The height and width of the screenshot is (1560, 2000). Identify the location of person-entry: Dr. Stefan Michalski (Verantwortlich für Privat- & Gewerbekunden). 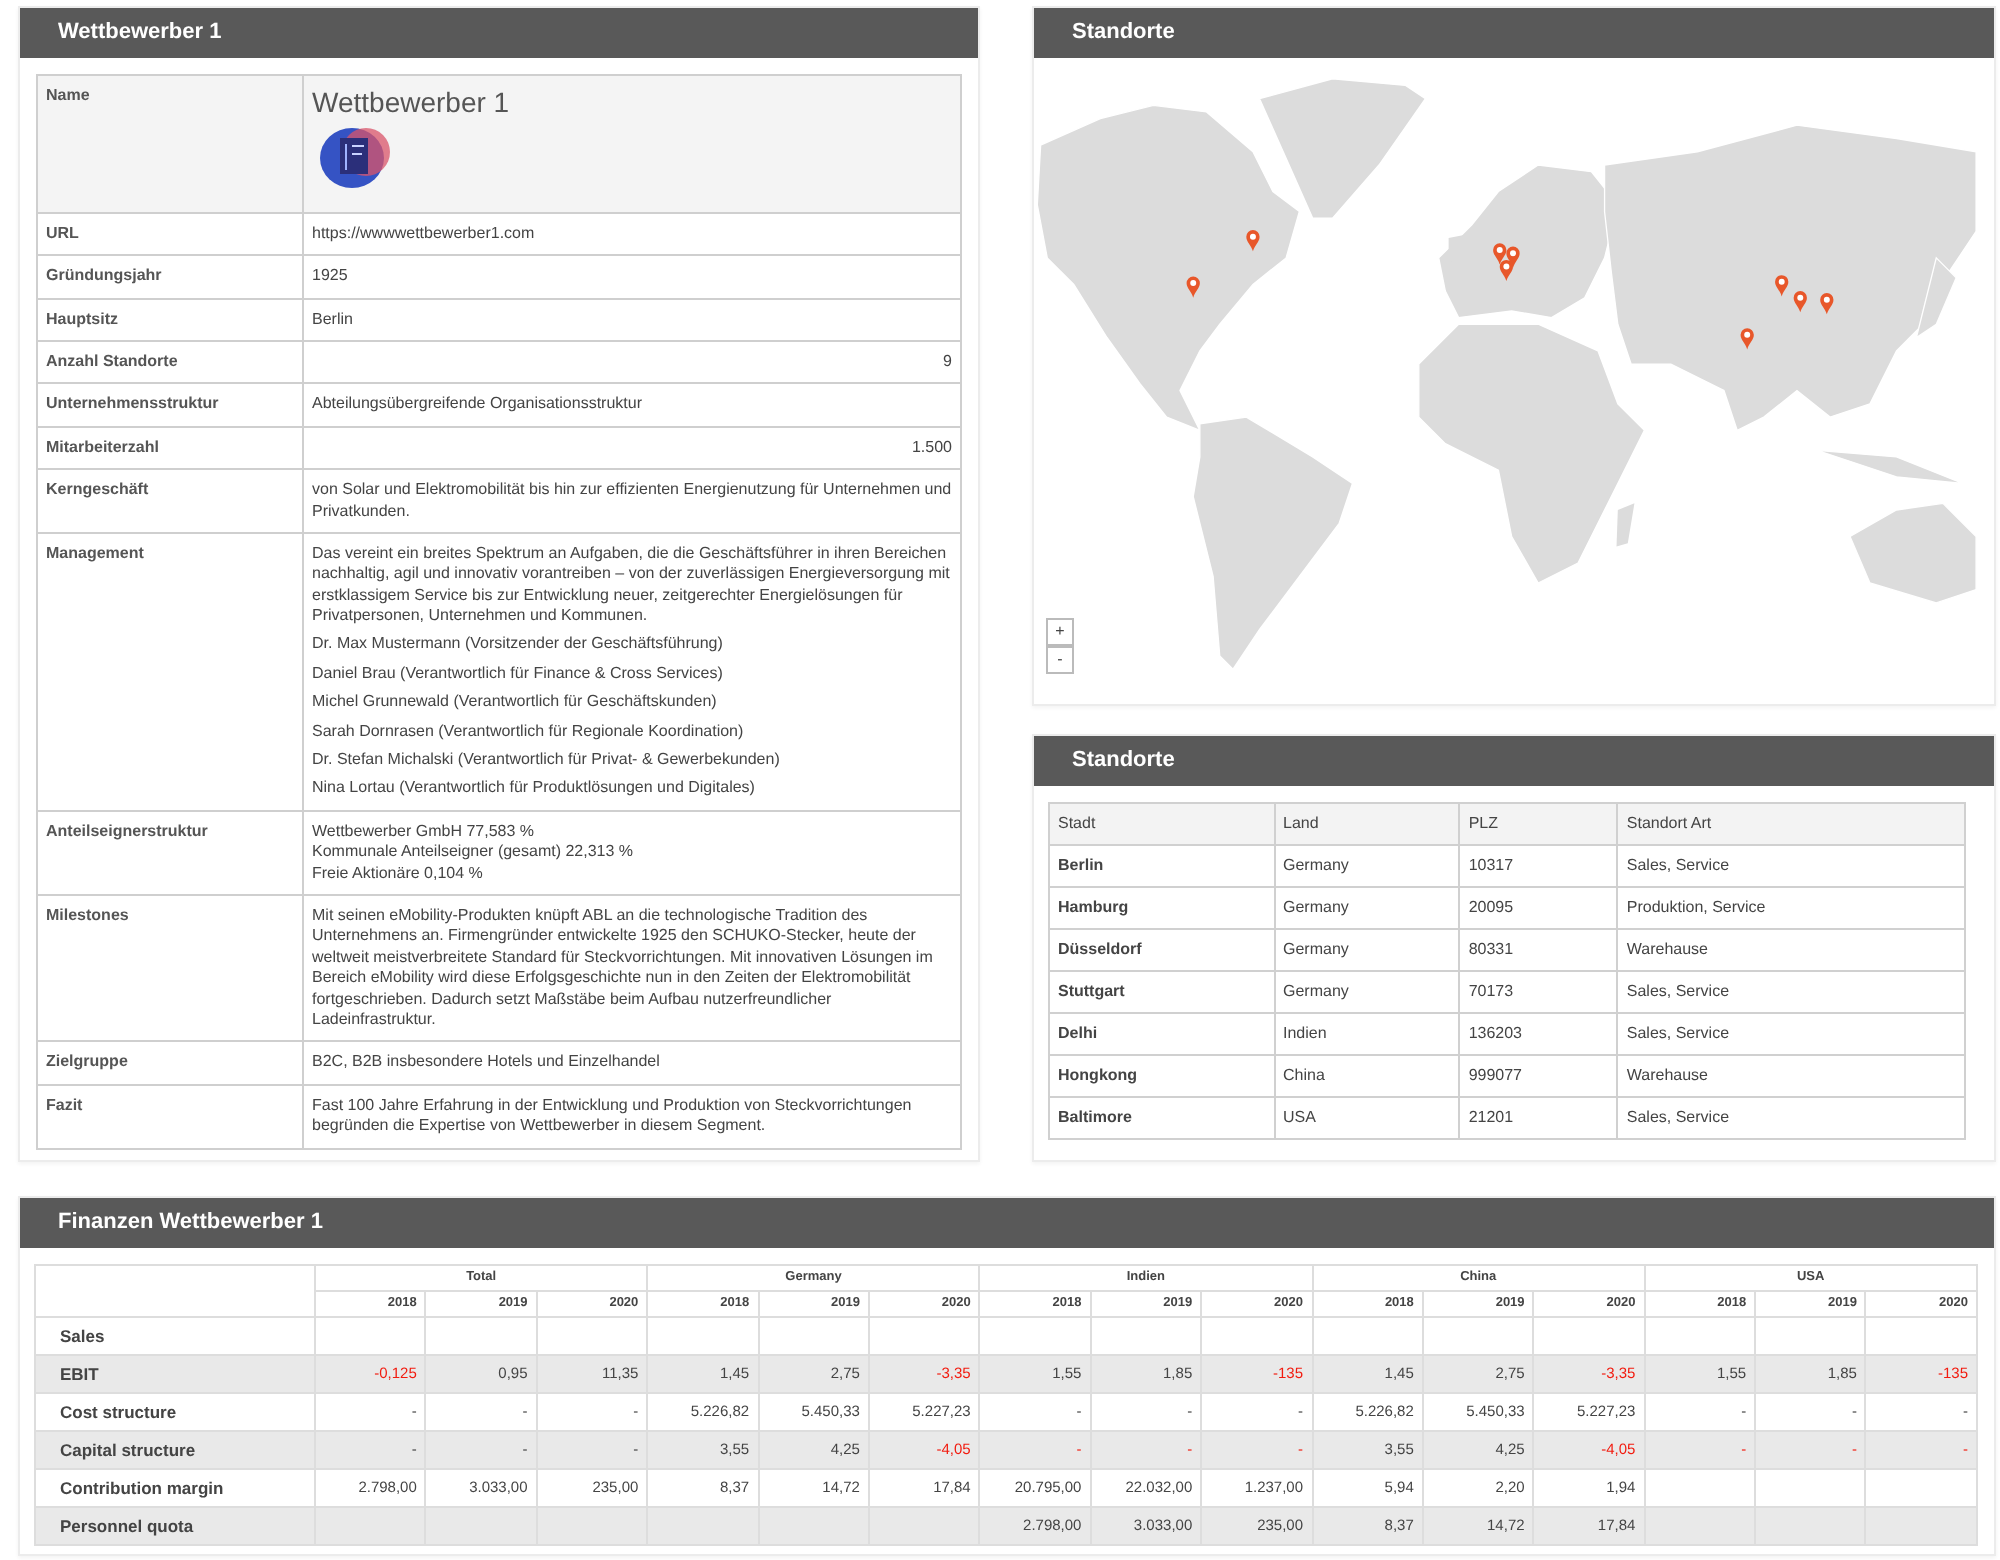
(547, 760).